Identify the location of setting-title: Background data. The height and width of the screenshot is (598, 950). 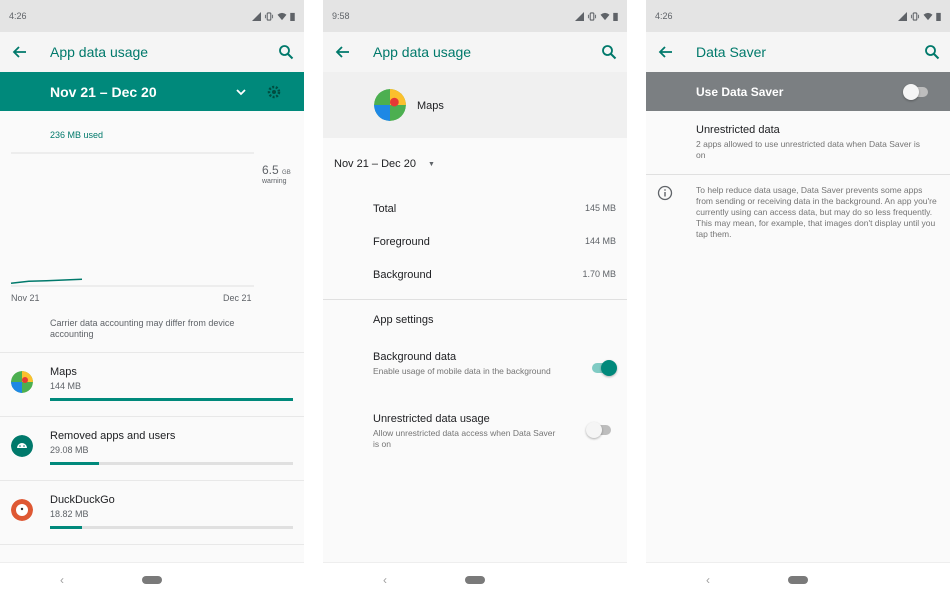
(415, 357).